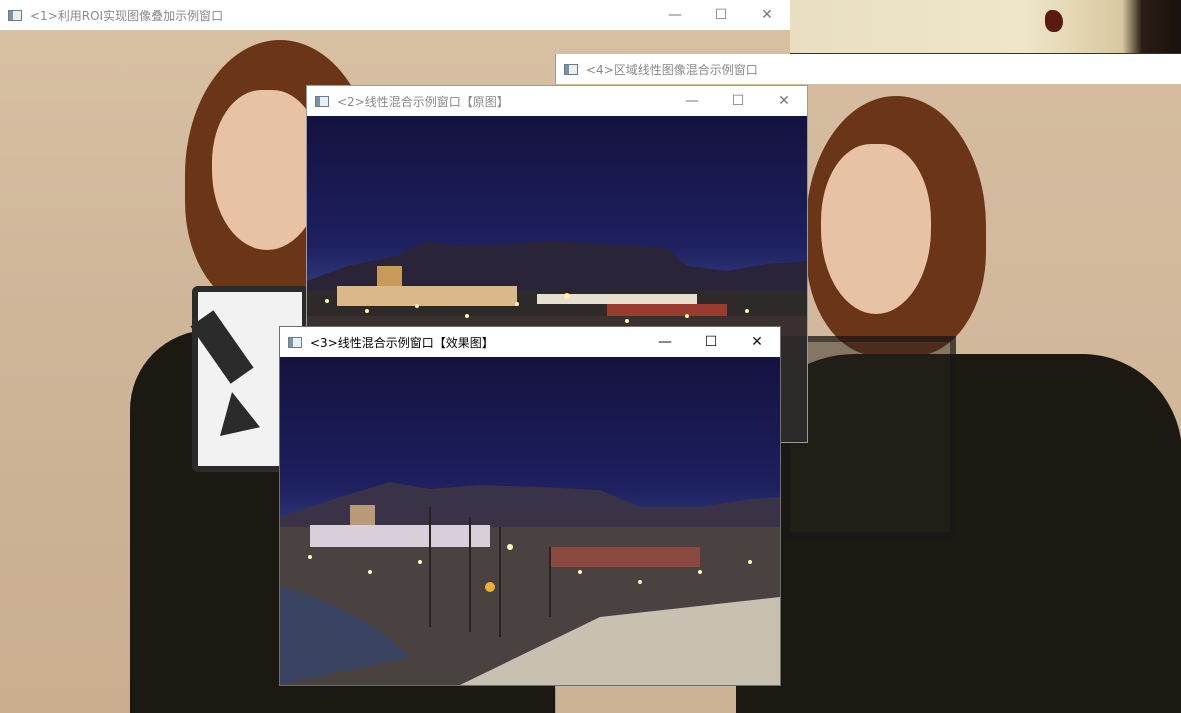  What do you see at coordinates (530, 342) in the screenshot?
I see `window-blend-result-titlebar: <3>线性混合示例窗口【效果图】 — ☐ ✕` at bounding box center [530, 342].